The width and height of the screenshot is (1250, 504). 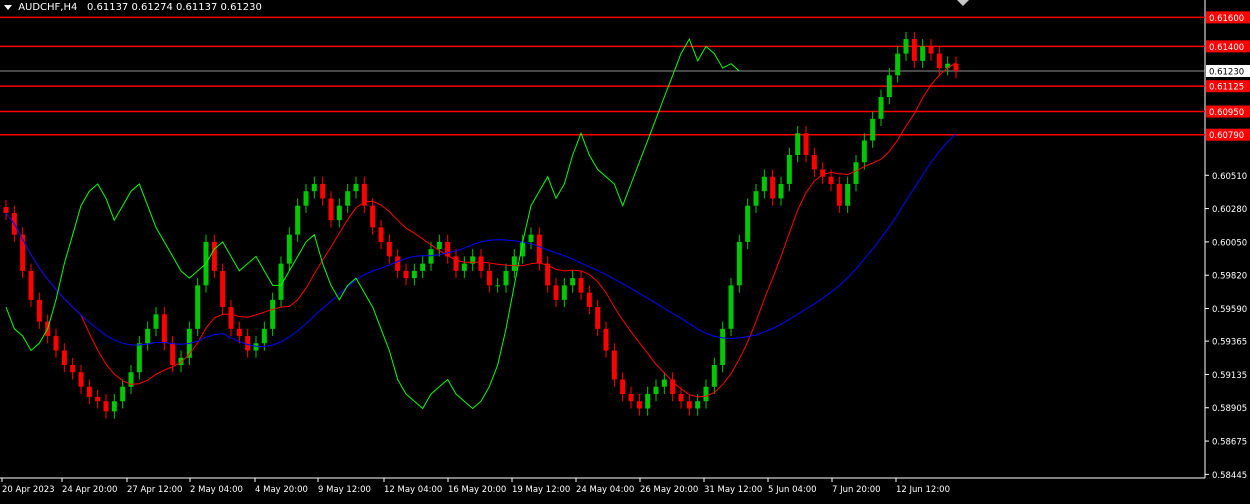 I want to click on y-tick-label: 0.60510, so click(x=1229, y=177).